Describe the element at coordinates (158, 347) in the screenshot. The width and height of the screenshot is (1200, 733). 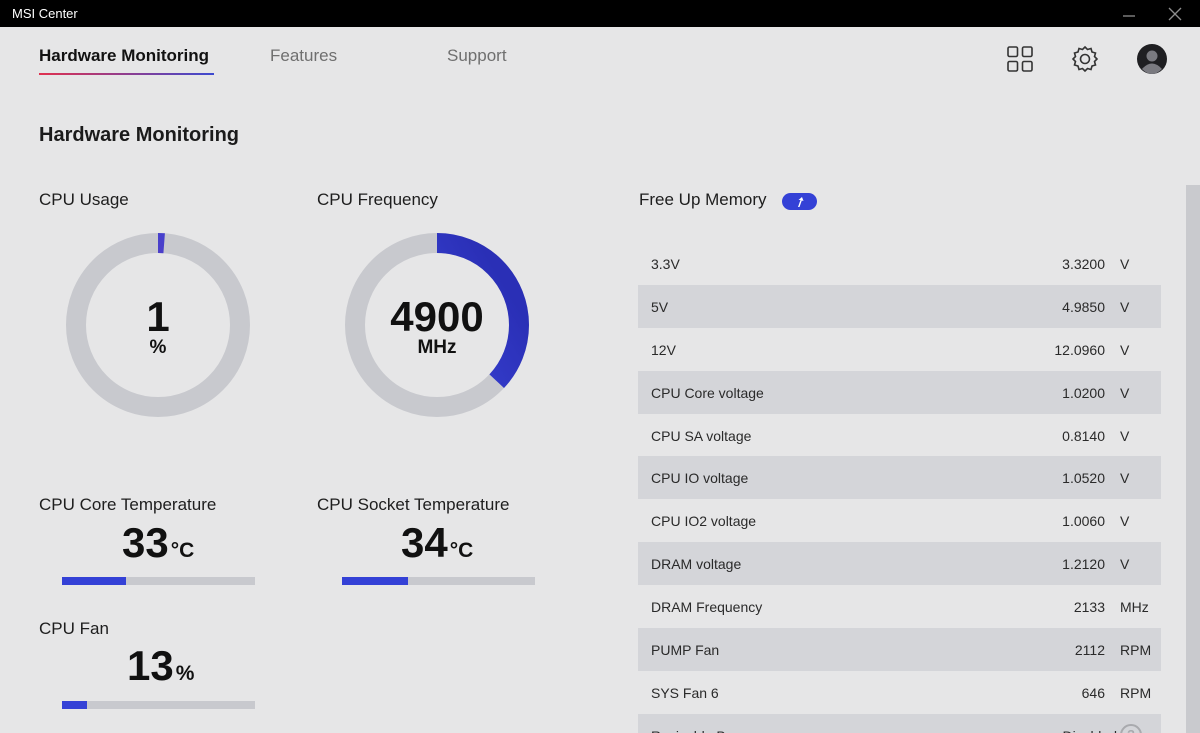
I see `cpu-usage-unit: %` at that location.